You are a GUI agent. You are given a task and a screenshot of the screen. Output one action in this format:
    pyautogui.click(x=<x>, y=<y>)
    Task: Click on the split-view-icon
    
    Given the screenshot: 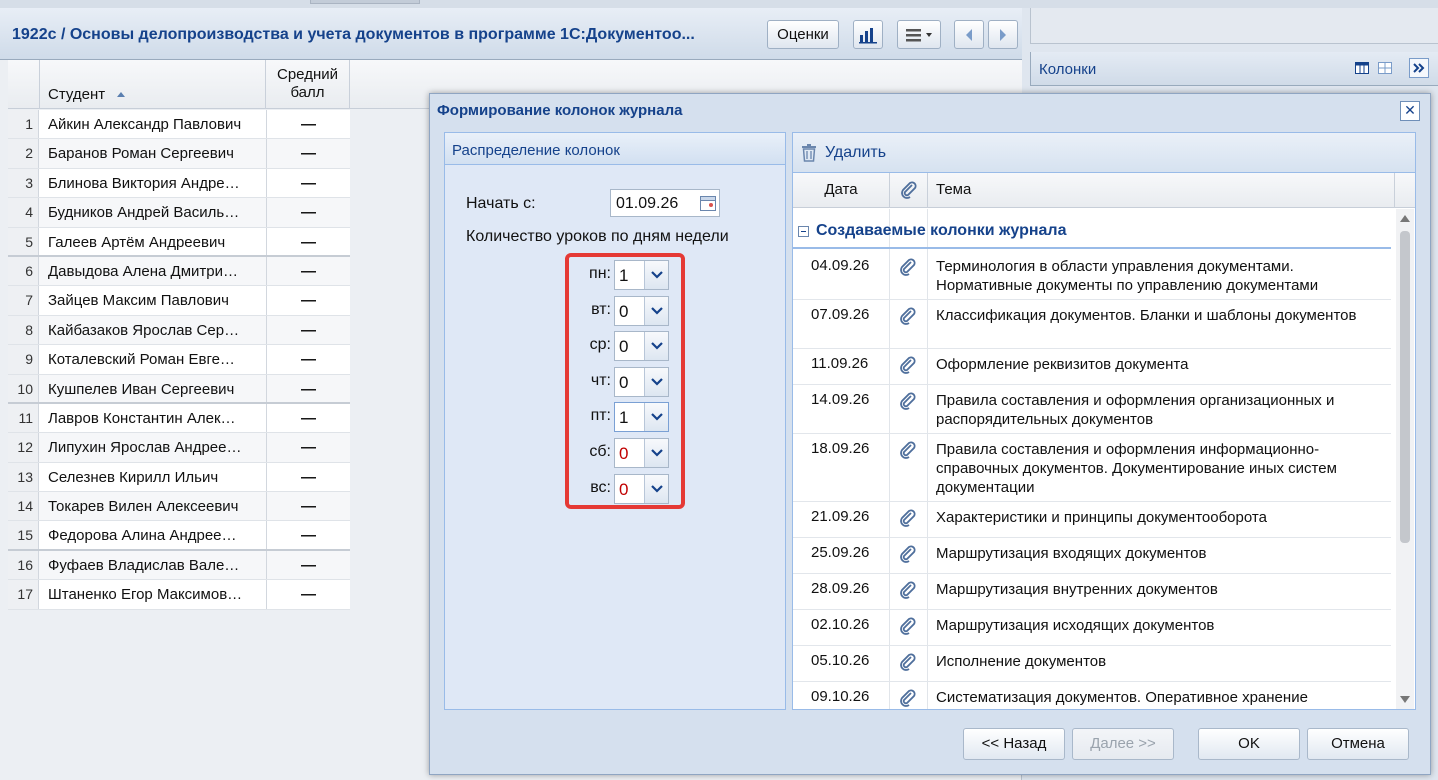 What is the action you would take?
    pyautogui.click(x=1385, y=68)
    